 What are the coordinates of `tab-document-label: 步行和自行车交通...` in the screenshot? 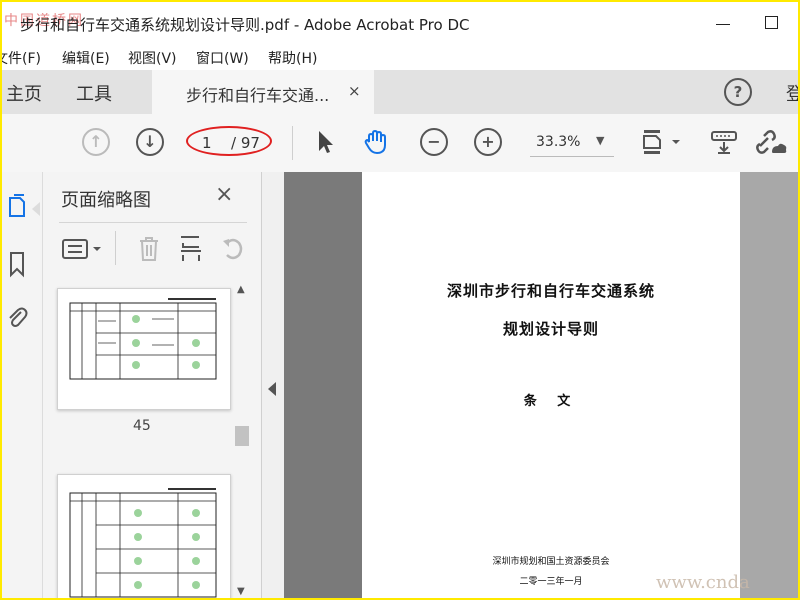 It's located at (258, 95).